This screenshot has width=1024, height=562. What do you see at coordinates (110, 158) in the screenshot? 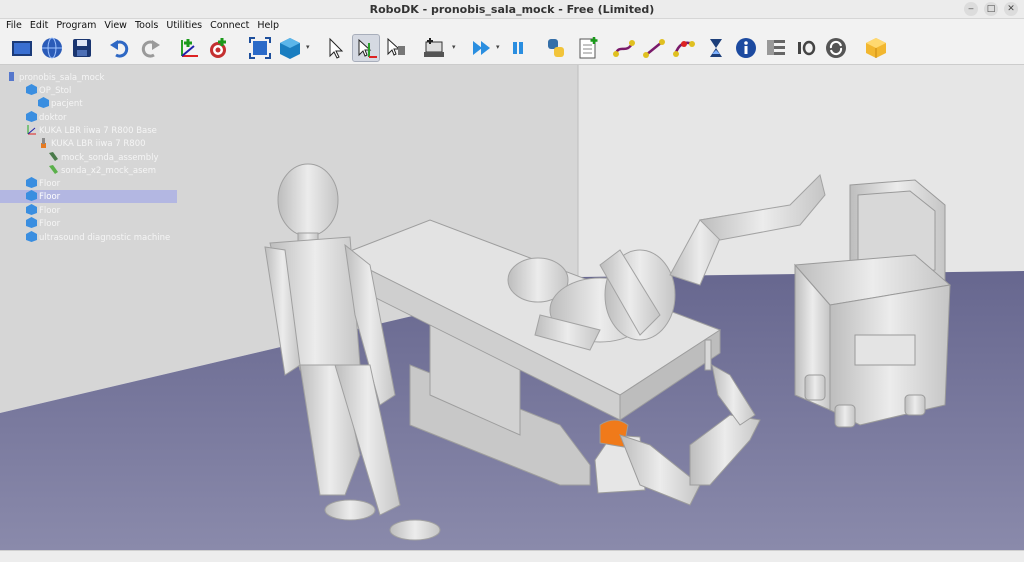
I see `tree-node-label: mock_sonda_assembly` at bounding box center [110, 158].